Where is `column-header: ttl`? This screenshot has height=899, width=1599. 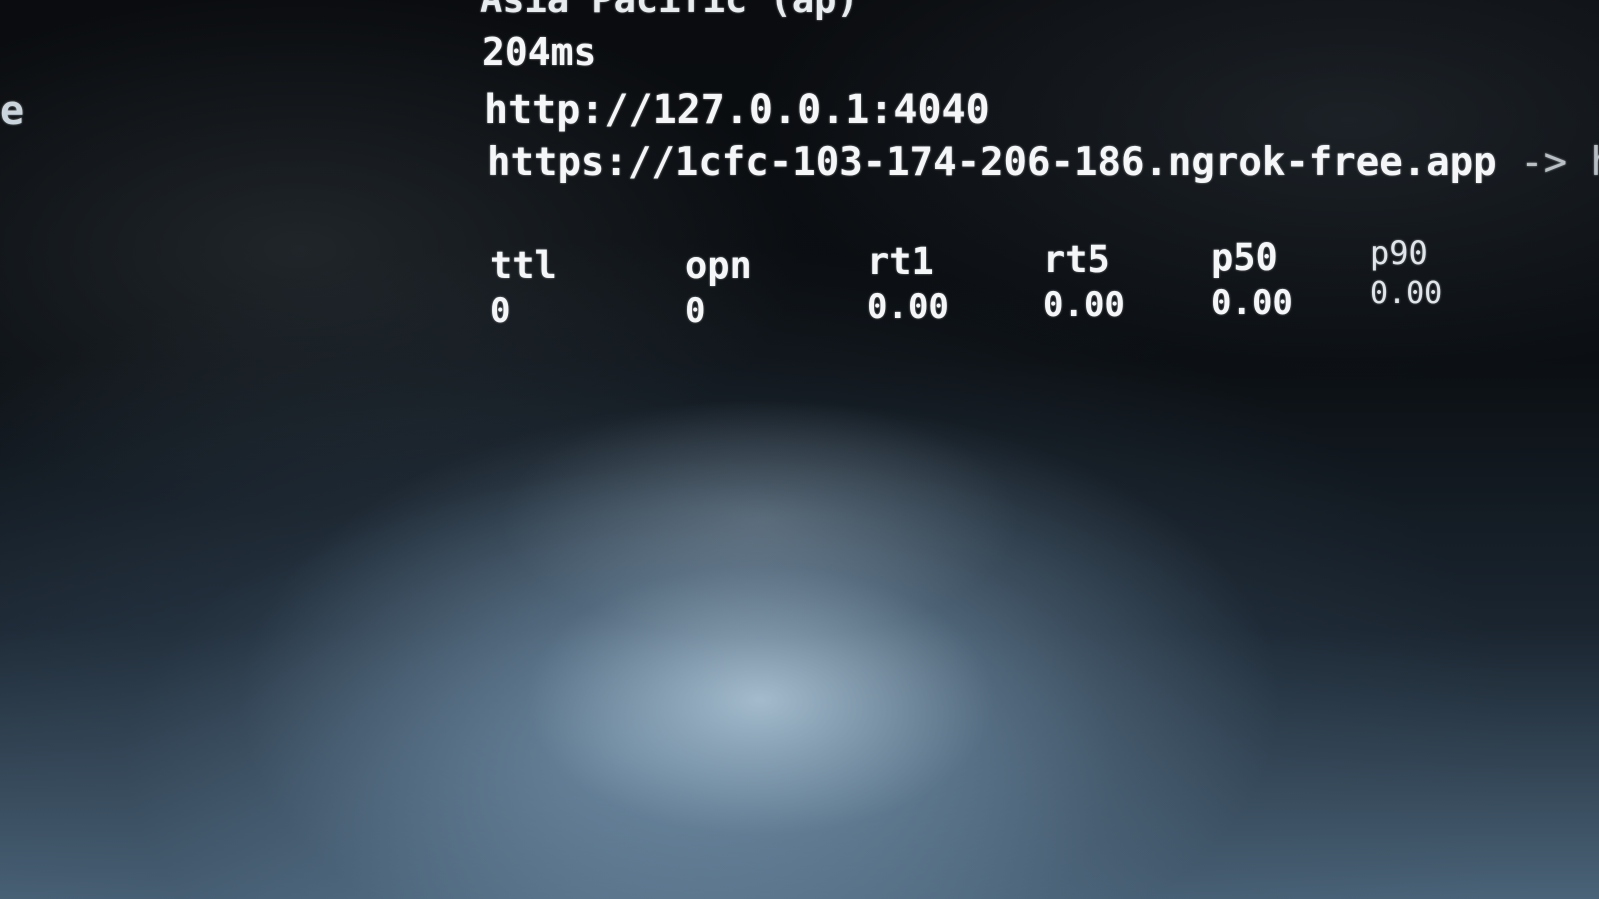
column-header: ttl is located at coordinates (523, 265).